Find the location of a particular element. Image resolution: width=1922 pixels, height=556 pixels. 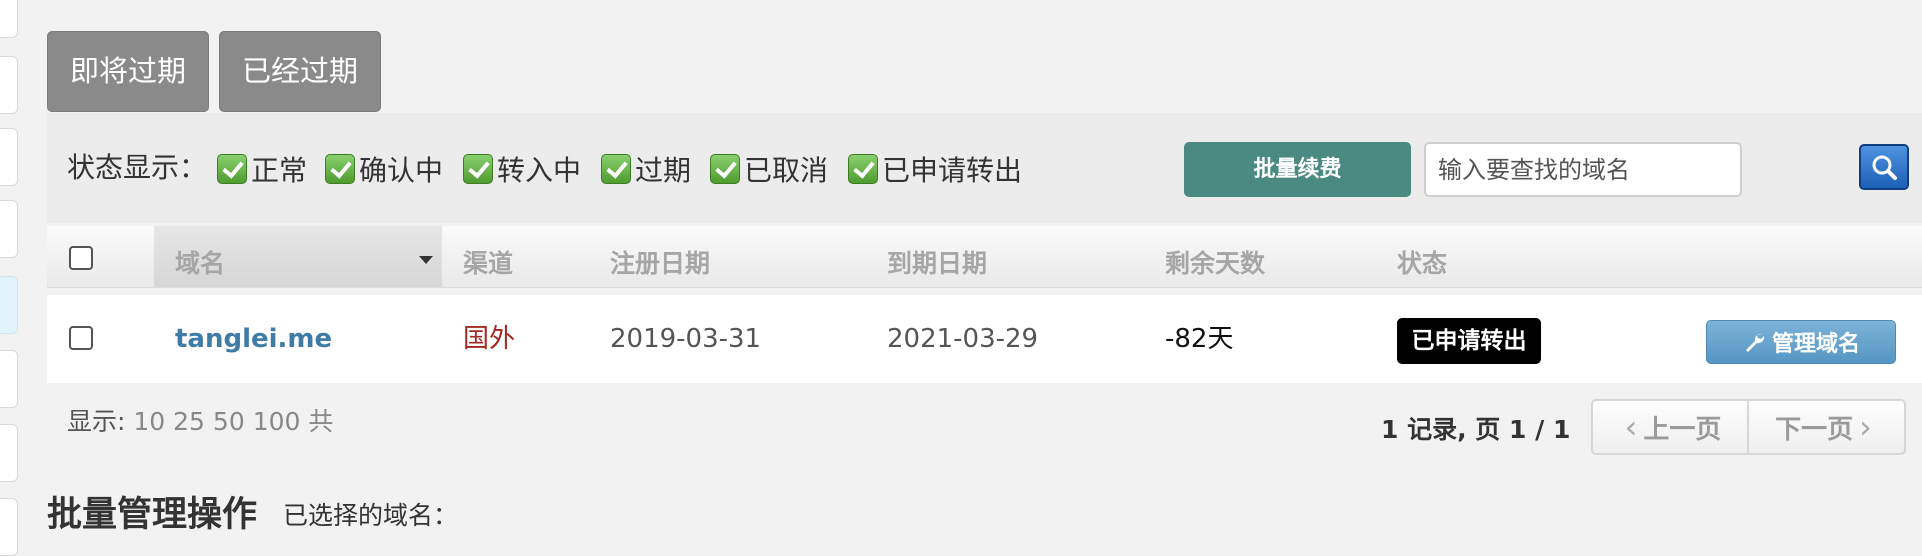

domain-search-input is located at coordinates (1583, 169).